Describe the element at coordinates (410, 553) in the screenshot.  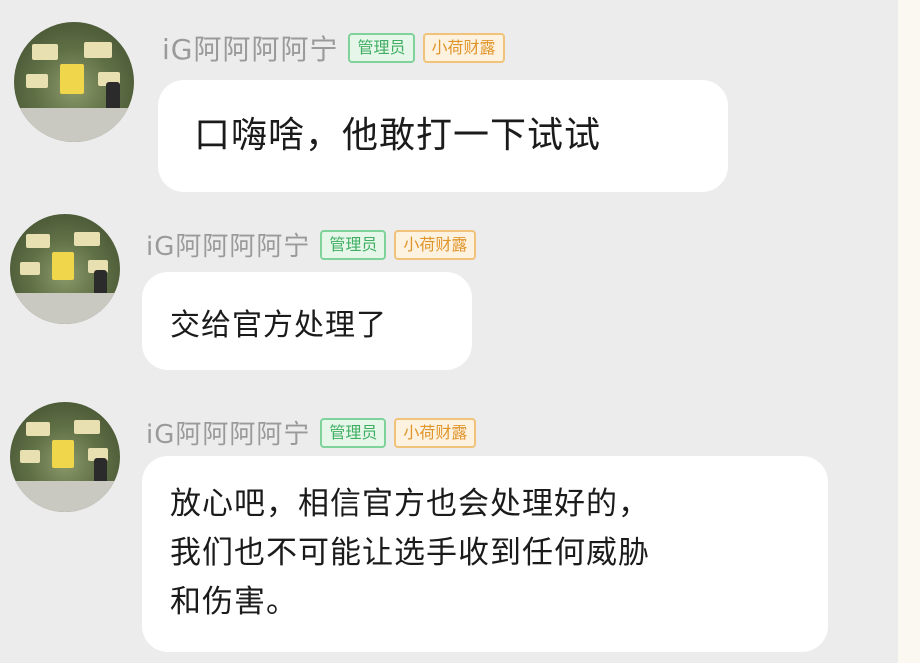
I see `message-text-line: 我们也不可能让选手收到任何威胁` at that location.